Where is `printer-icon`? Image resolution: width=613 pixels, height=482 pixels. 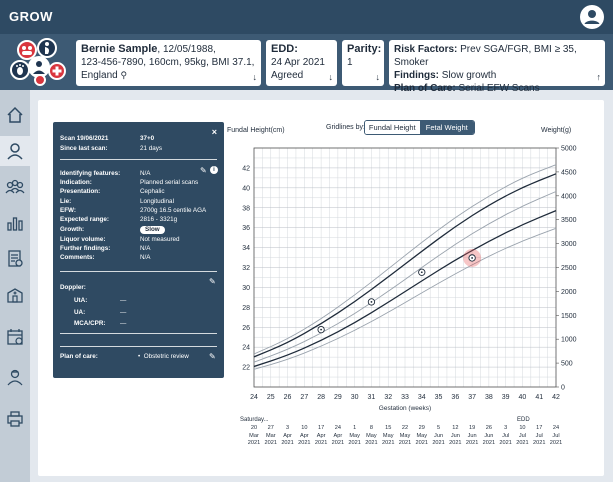 printer-icon is located at coordinates (15, 419).